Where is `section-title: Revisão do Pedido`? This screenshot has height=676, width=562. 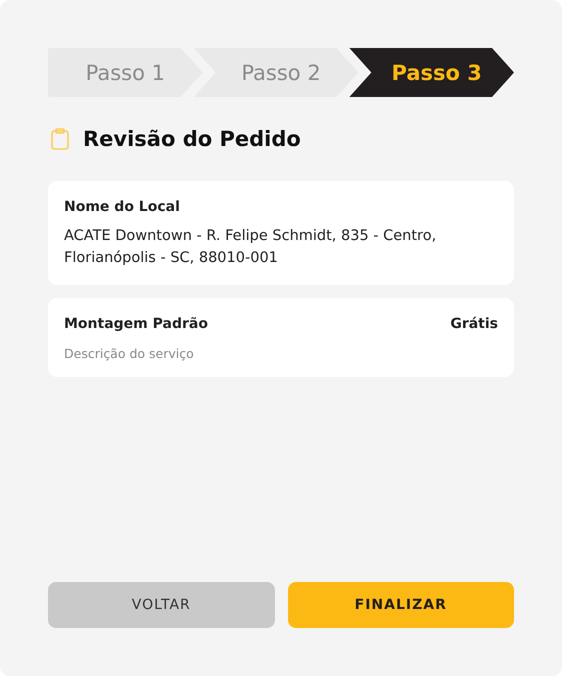
section-title: Revisão do Pedido is located at coordinates (192, 139).